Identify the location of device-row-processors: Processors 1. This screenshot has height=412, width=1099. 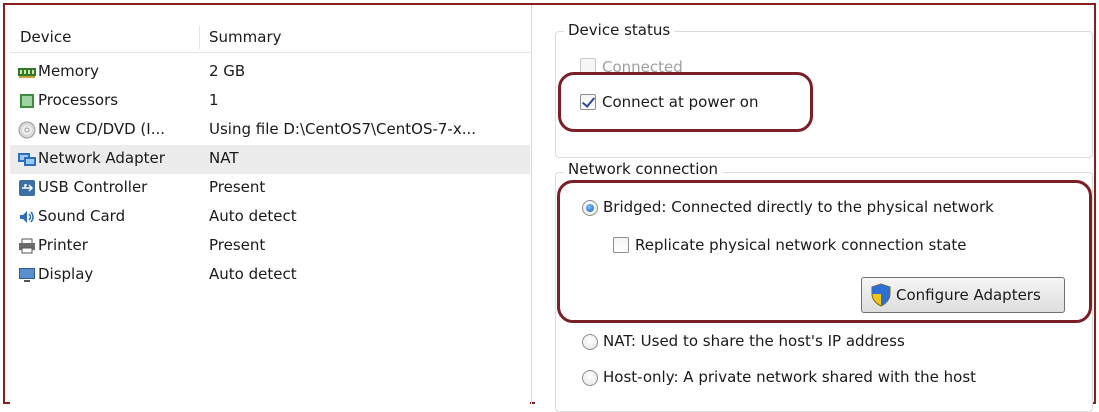
(270, 101).